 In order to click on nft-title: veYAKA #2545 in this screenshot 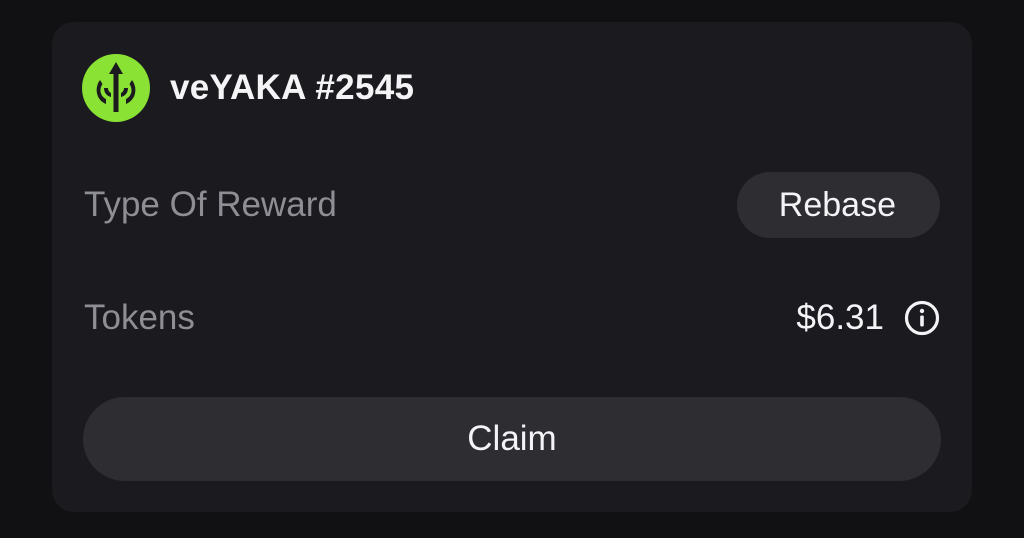, I will do `click(292, 87)`.